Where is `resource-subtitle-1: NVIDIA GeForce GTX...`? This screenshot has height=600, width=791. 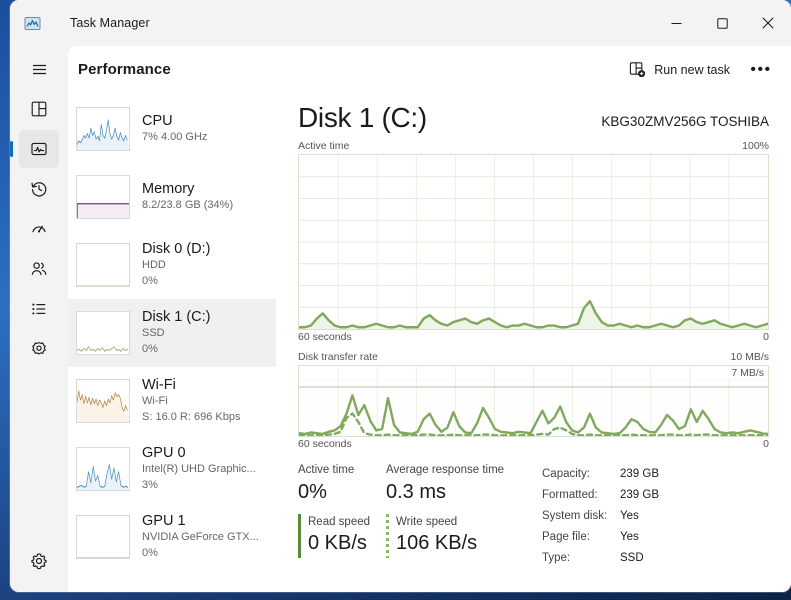 resource-subtitle-1: NVIDIA GeForce GTX... is located at coordinates (200, 537).